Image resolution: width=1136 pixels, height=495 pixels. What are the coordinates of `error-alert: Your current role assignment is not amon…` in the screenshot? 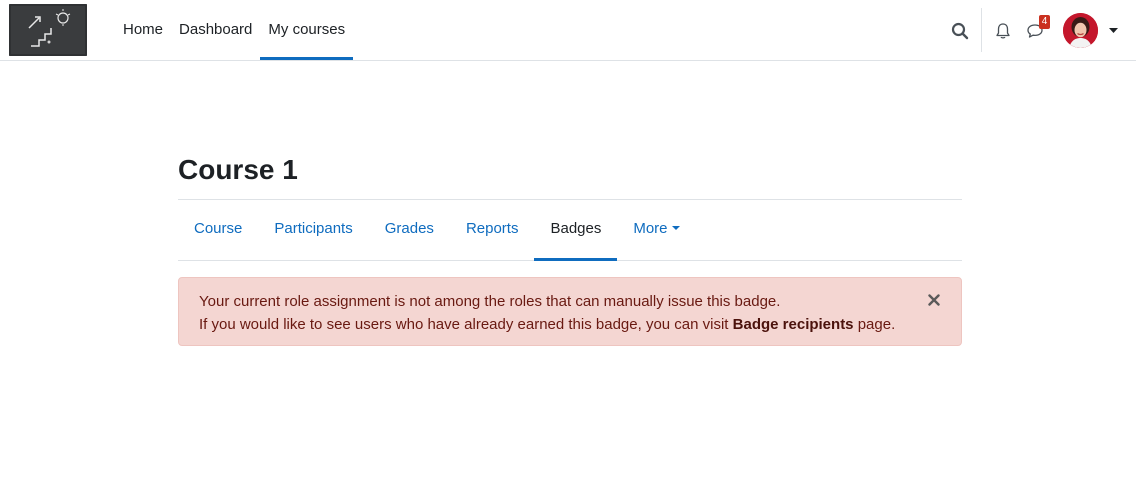 It's located at (570, 311).